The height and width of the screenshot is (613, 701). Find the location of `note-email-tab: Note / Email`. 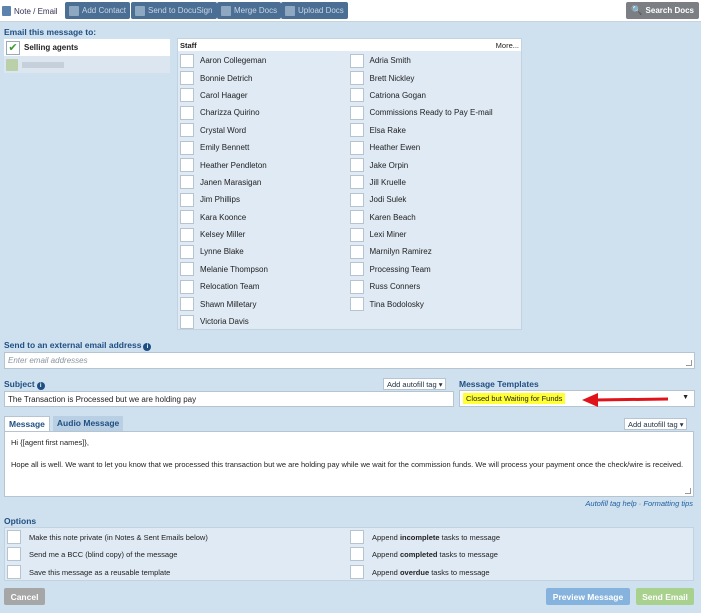

note-email-tab: Note / Email is located at coordinates (30, 11).